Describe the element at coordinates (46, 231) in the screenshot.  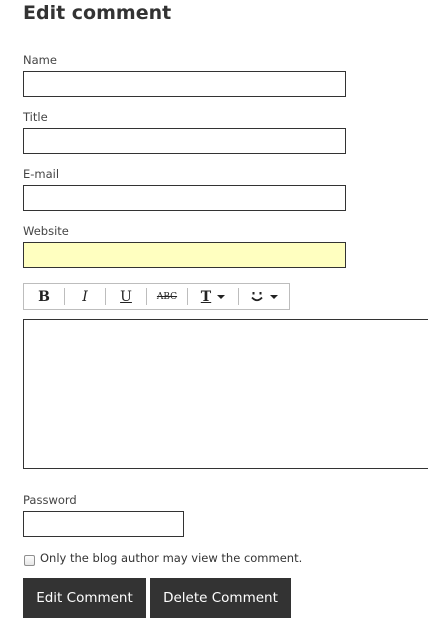
I see `website-label: Website` at that location.